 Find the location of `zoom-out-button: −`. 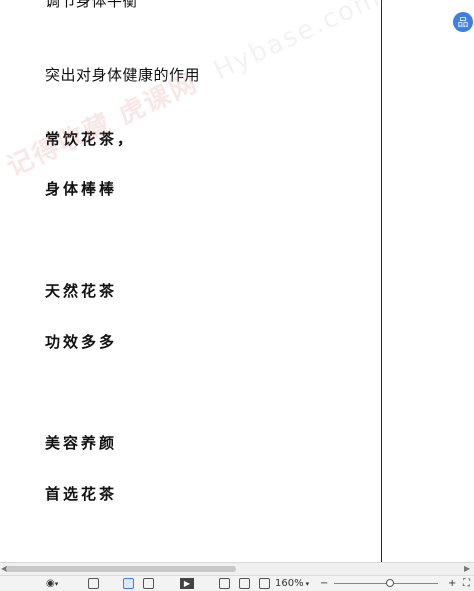

zoom-out-button: − is located at coordinates (324, 583).